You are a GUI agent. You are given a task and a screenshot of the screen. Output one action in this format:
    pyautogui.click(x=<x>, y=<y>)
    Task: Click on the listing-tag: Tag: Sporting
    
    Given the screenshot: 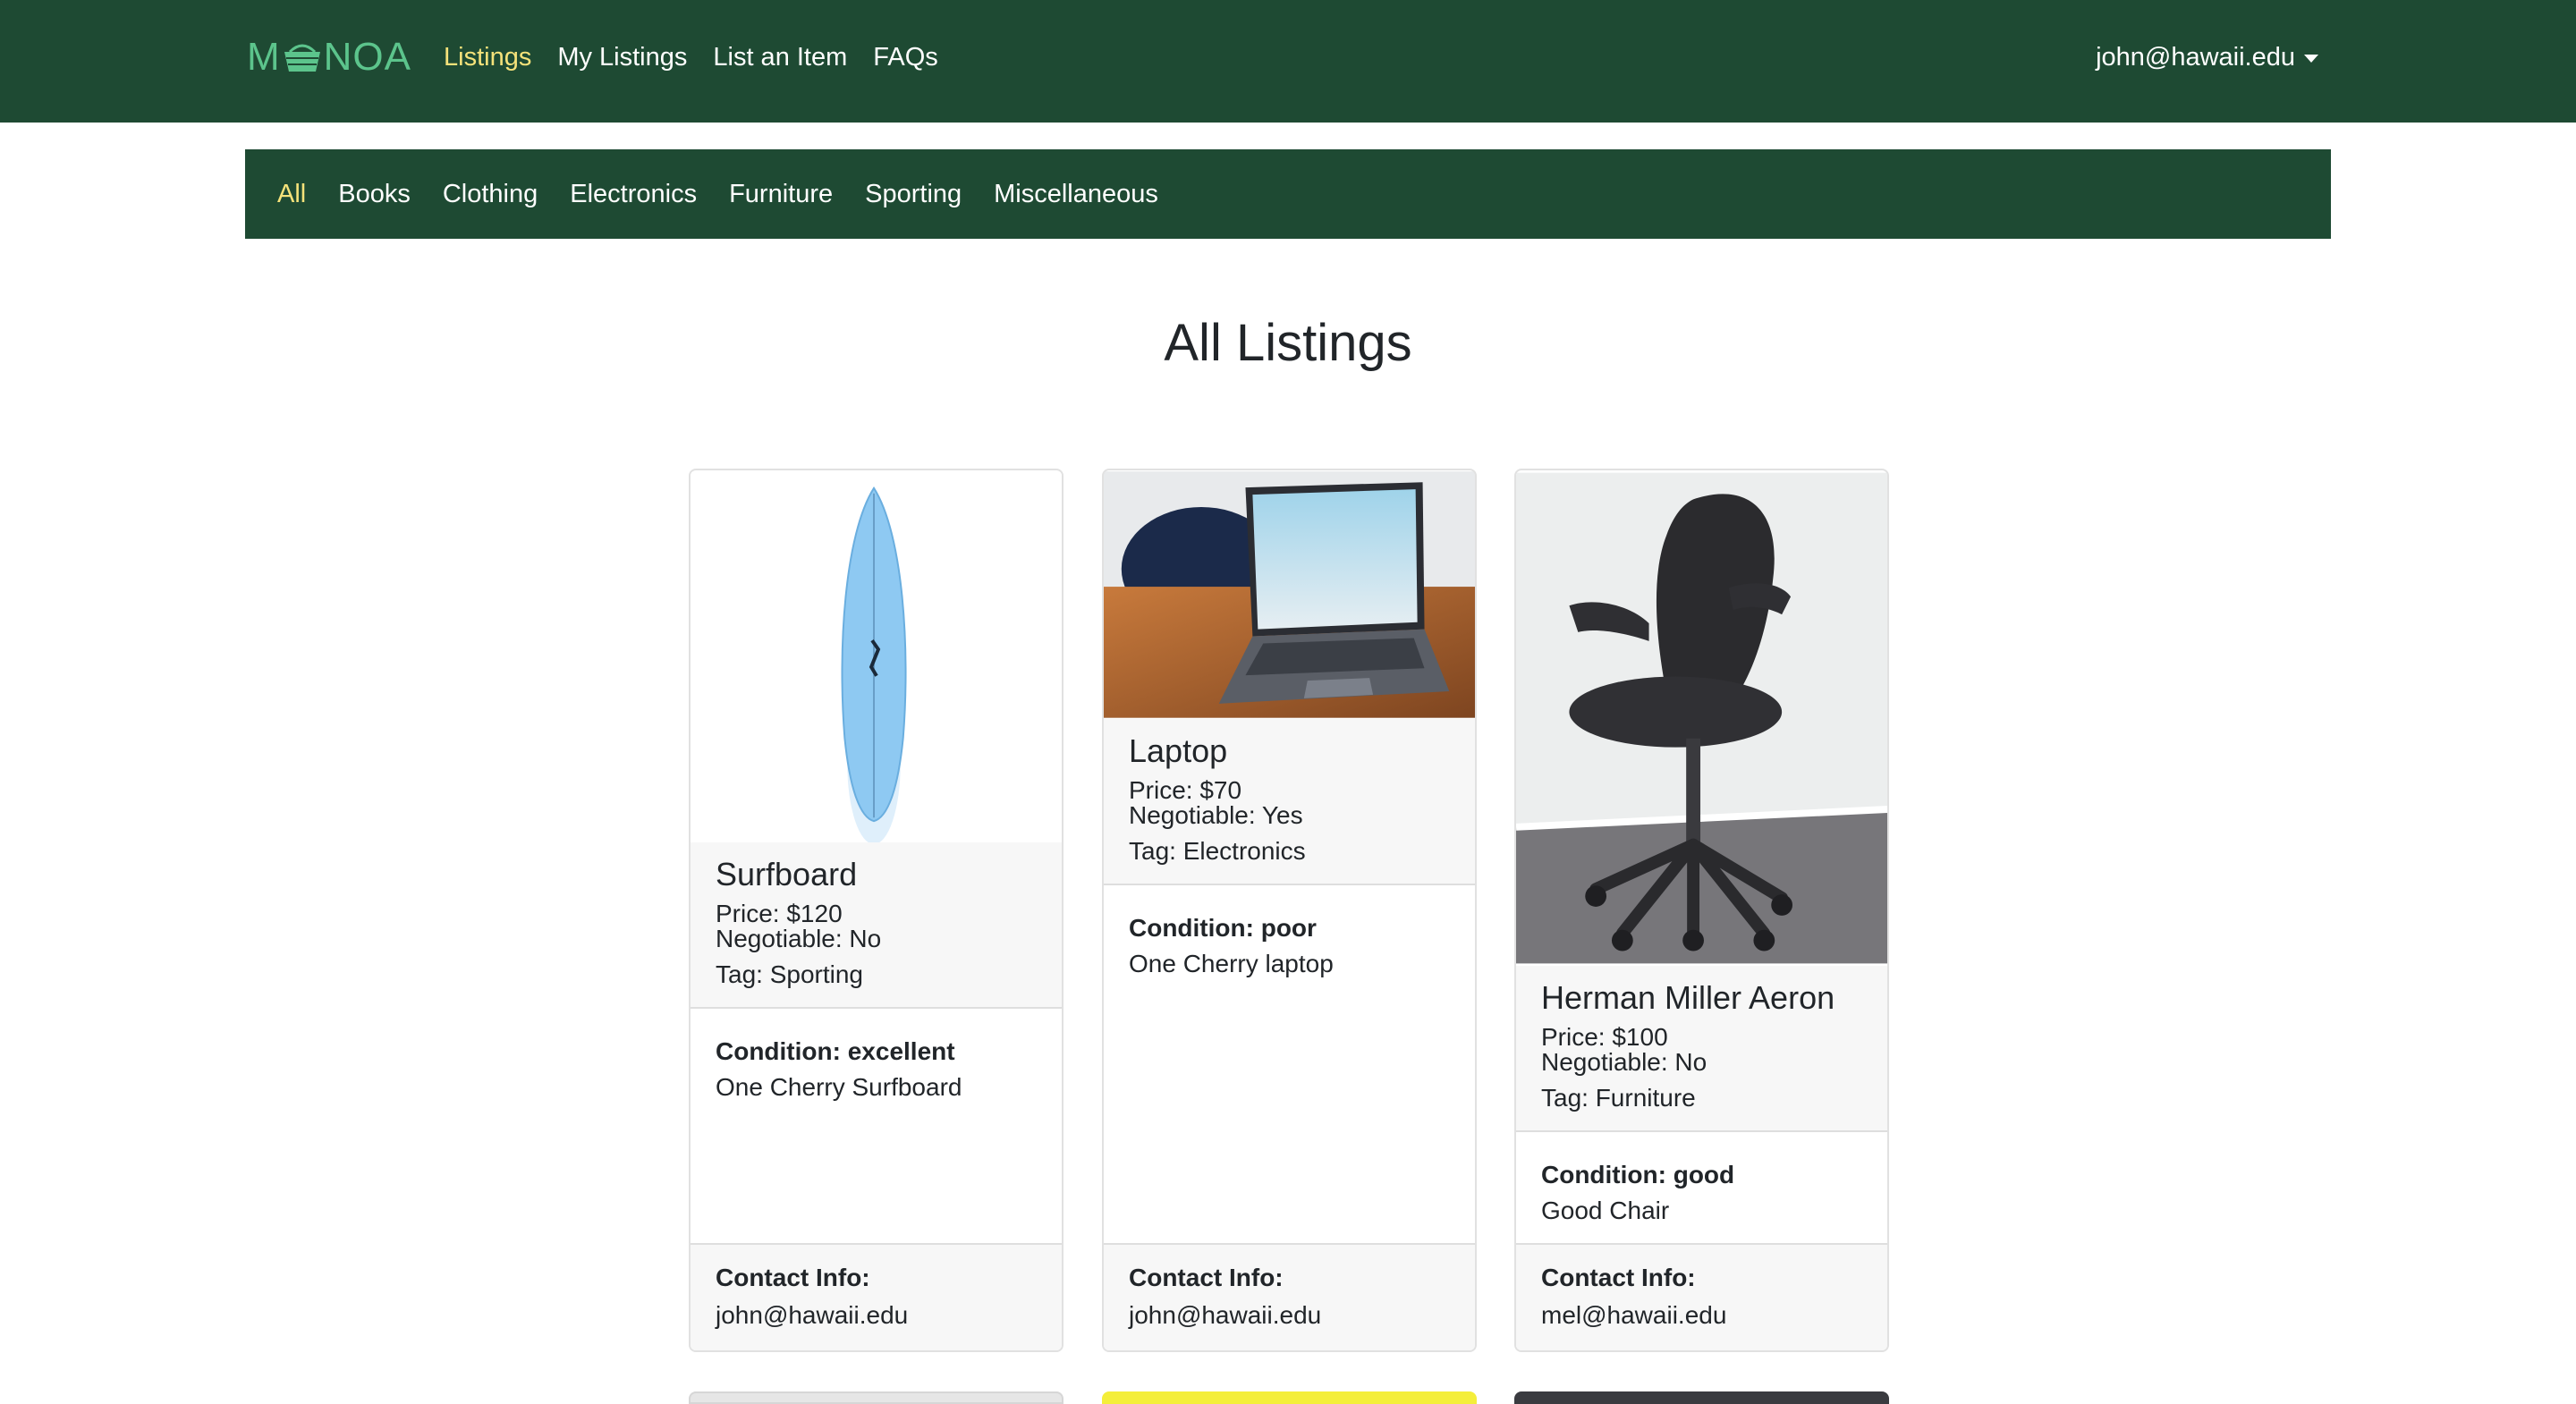 What is the action you would take?
    pyautogui.click(x=789, y=974)
    